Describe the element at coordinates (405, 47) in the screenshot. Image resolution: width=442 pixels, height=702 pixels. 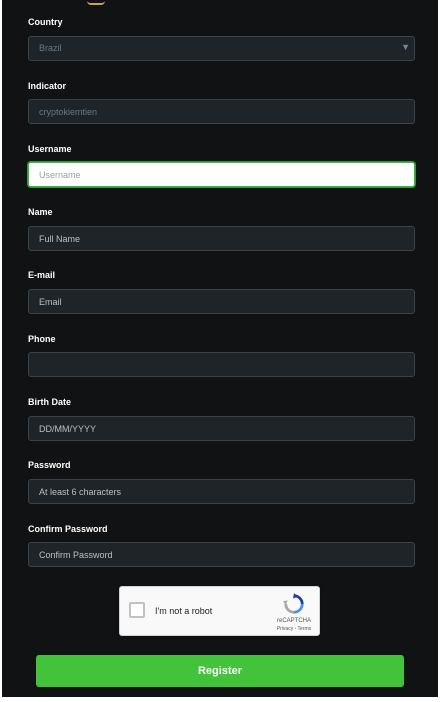
I see `chevron-down-icon: ▼` at that location.